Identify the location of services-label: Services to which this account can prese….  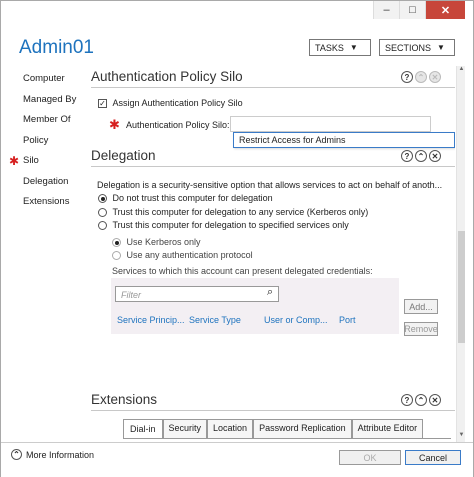
(242, 271).